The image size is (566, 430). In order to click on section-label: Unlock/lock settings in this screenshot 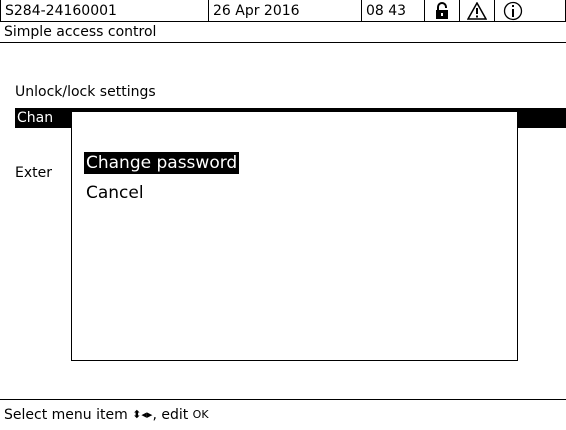, I will do `click(85, 92)`.